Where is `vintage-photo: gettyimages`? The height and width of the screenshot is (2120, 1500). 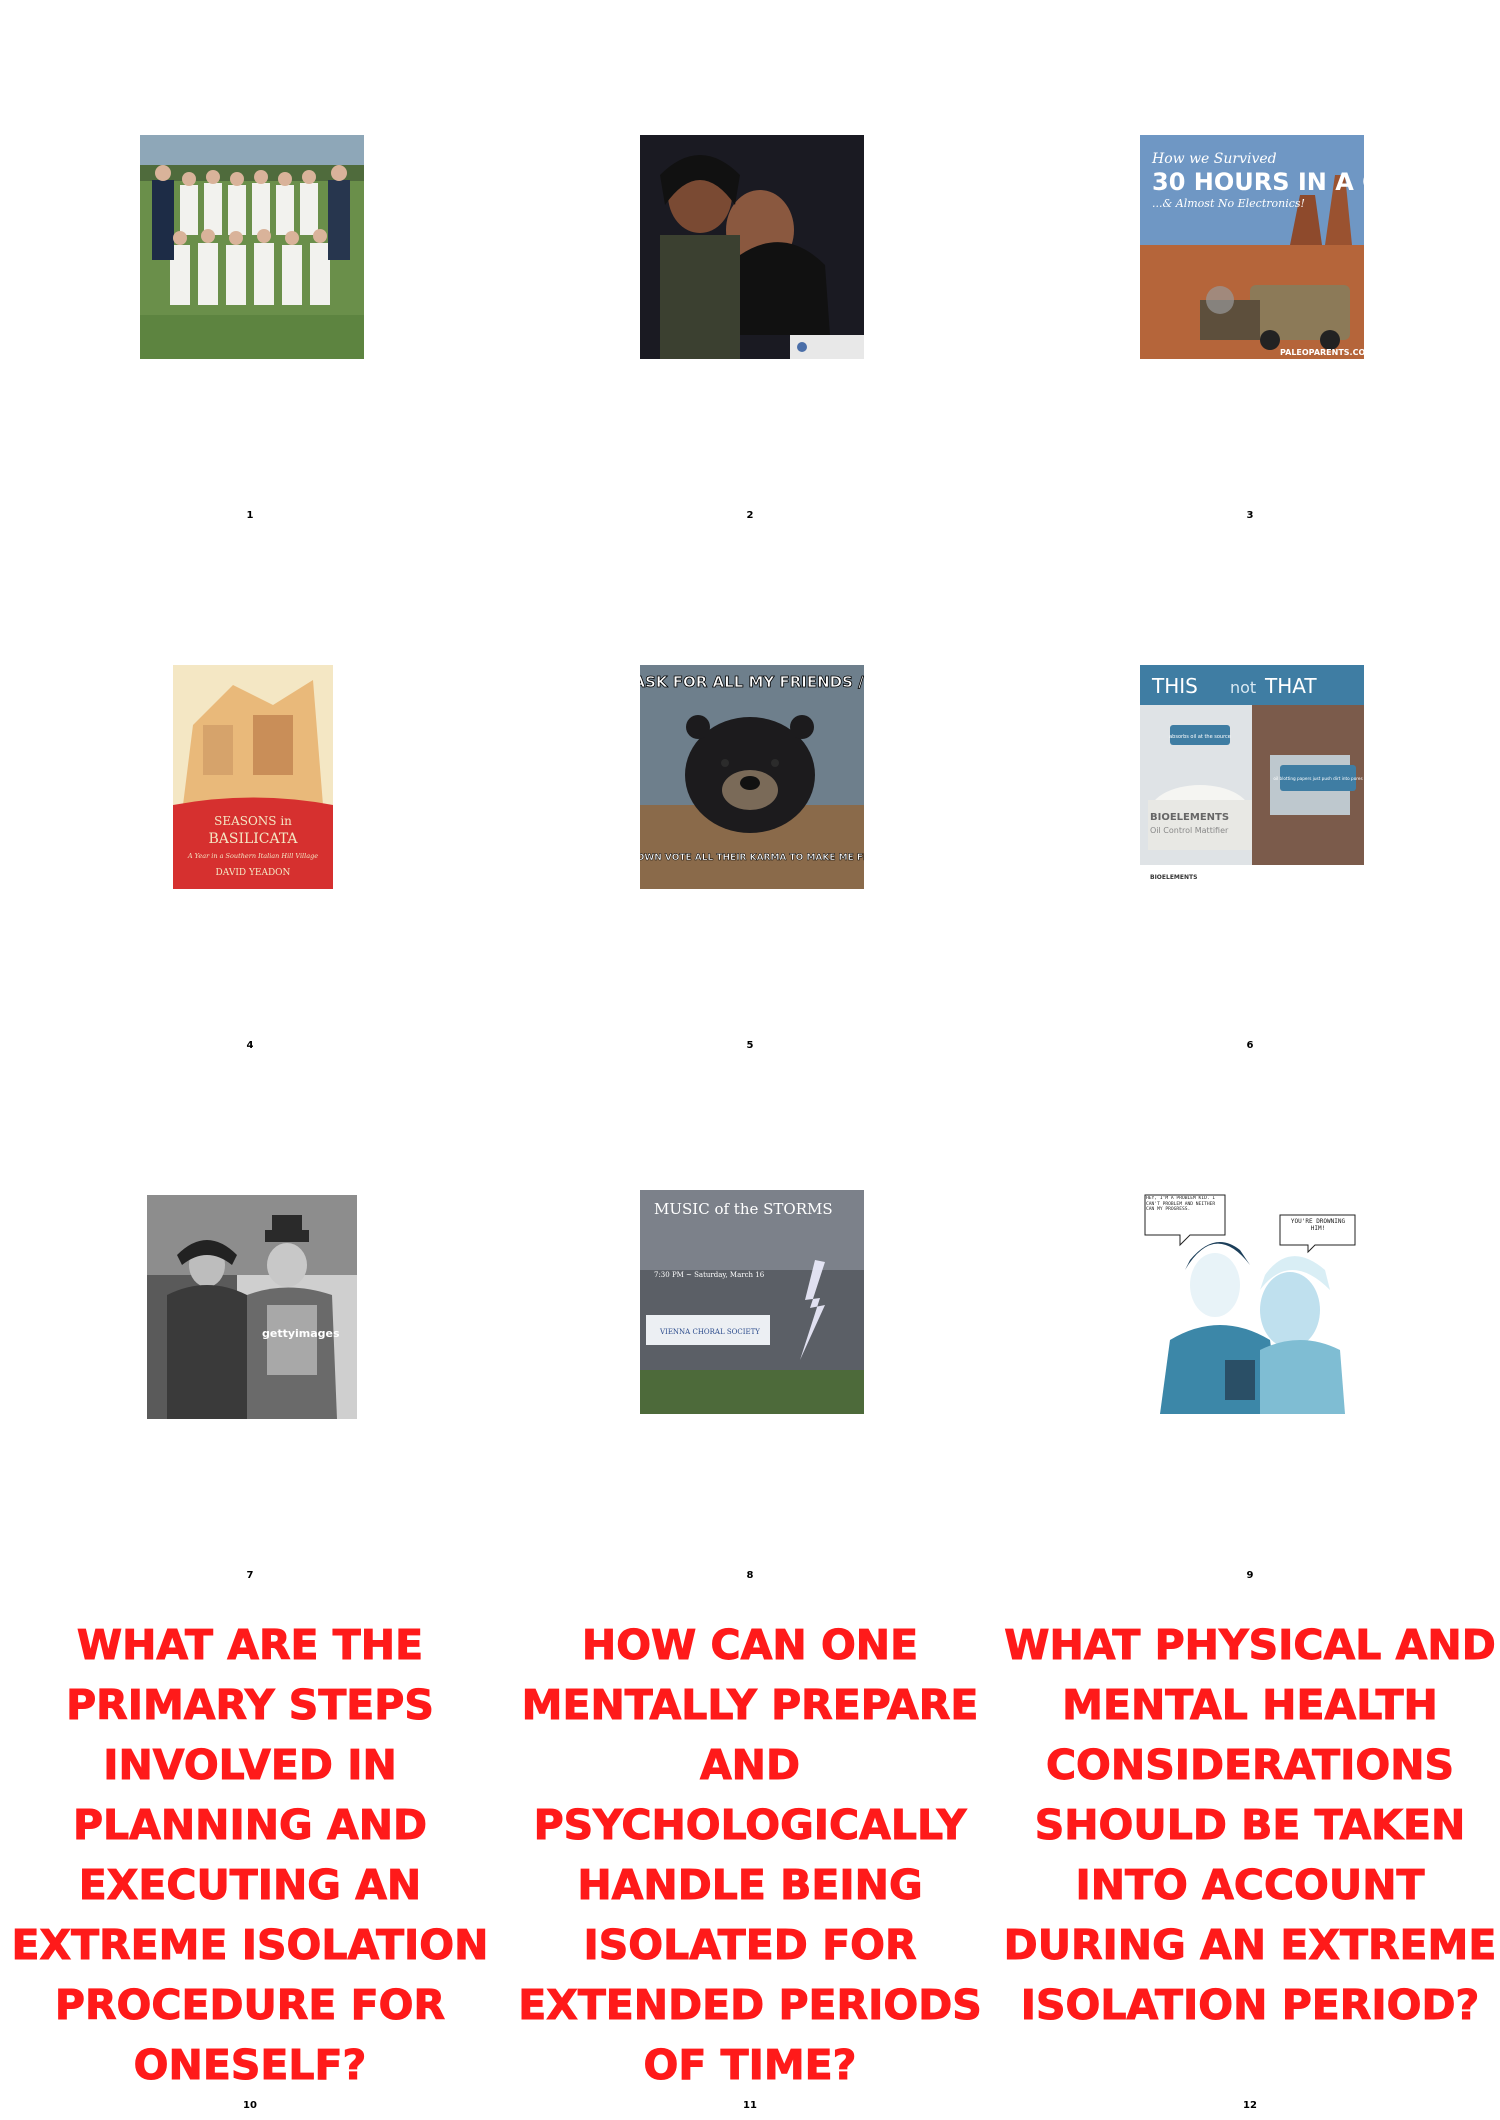 vintage-photo: gettyimages is located at coordinates (252, 1307).